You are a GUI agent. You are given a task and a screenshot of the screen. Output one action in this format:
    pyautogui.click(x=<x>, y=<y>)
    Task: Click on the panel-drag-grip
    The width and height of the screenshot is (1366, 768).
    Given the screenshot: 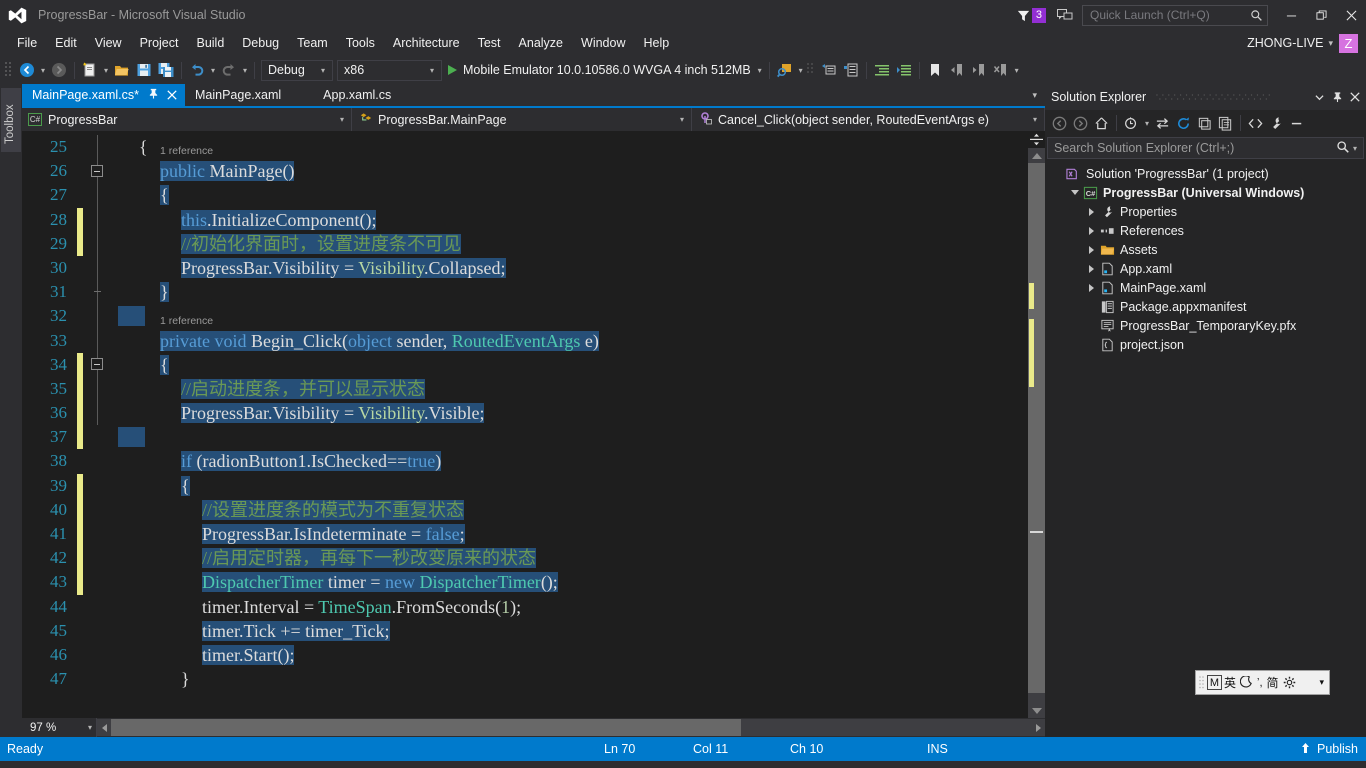 What is the action you would take?
    pyautogui.click(x=1228, y=97)
    